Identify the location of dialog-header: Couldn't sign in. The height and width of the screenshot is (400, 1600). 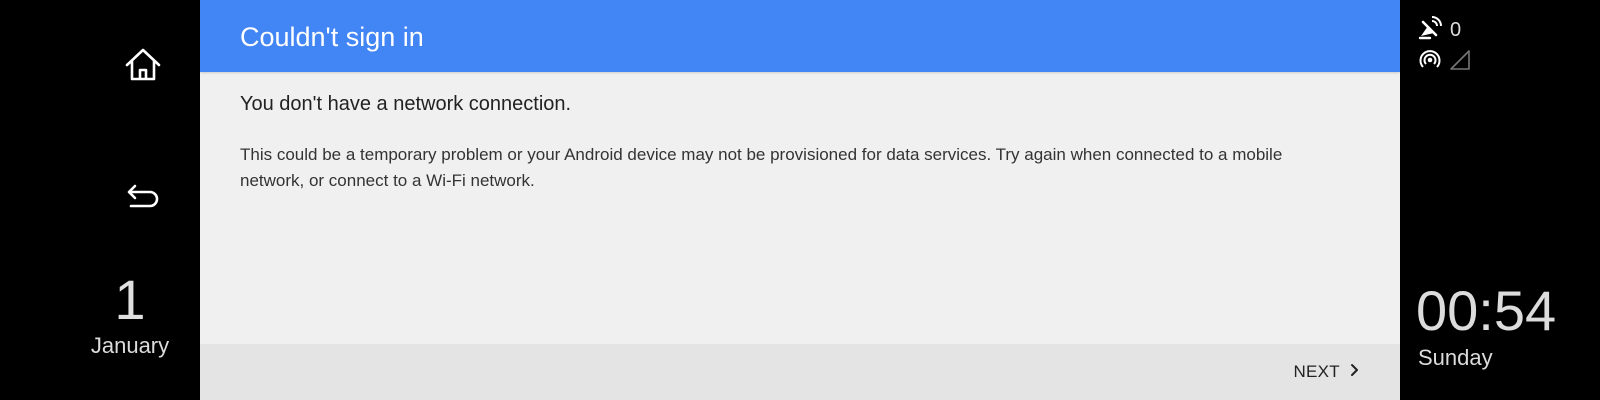
(800, 36).